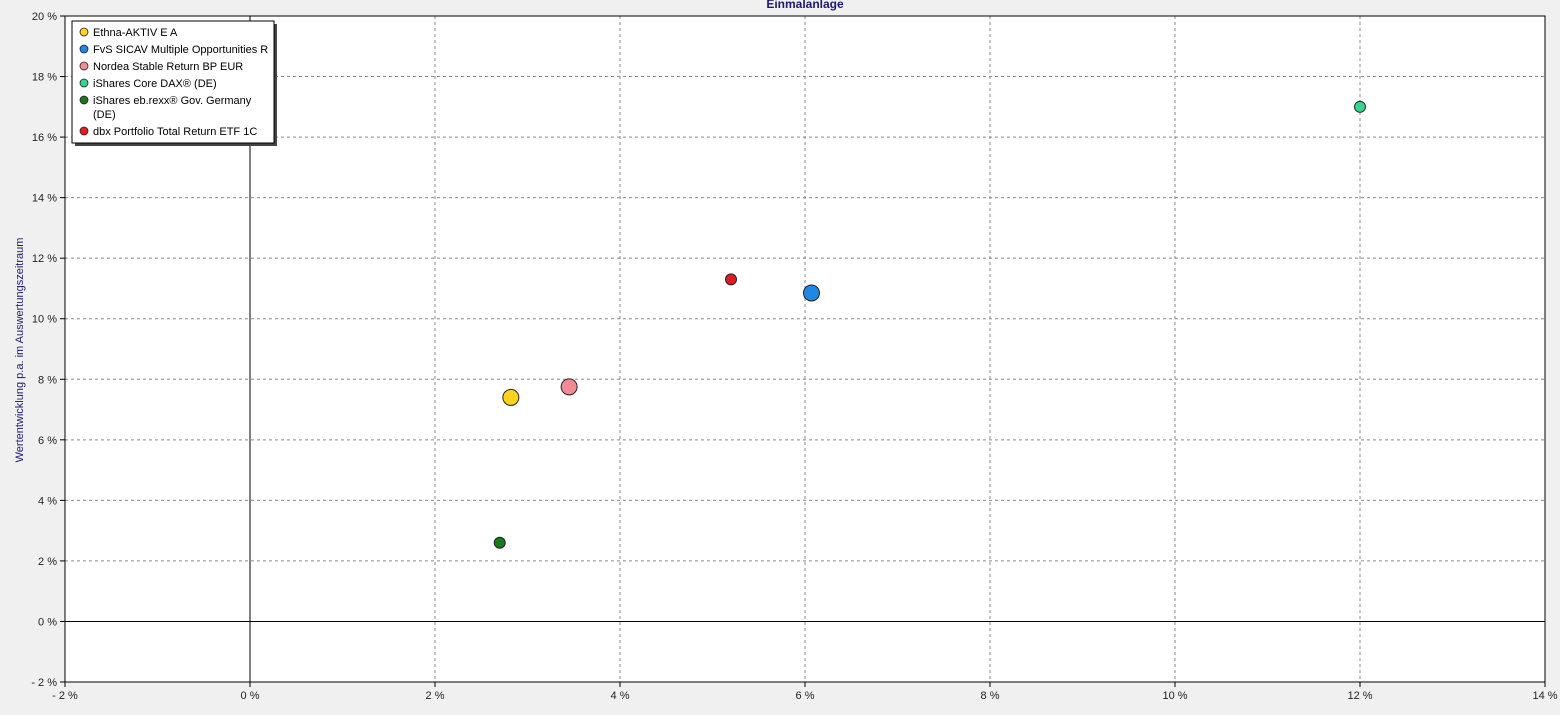  I want to click on y-tick-label: 10 %, so click(44, 320).